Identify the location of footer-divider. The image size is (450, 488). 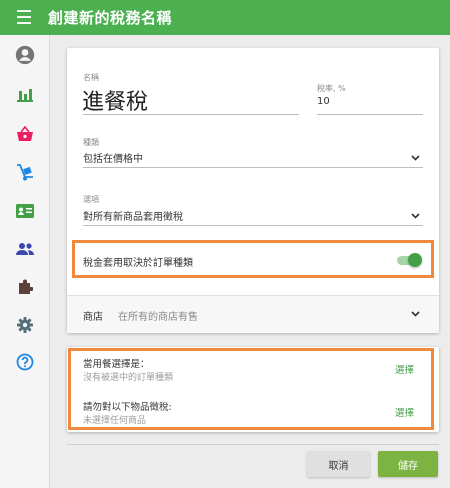
(253, 444).